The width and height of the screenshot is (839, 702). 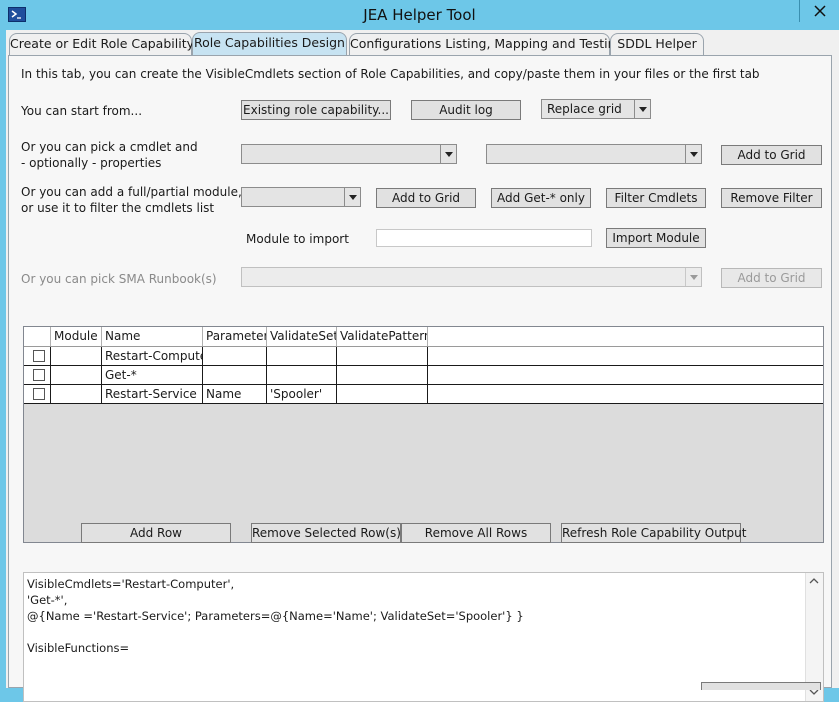 What do you see at coordinates (656, 198) in the screenshot?
I see `filter-cmdlets-button: Filter Cmdlets` at bounding box center [656, 198].